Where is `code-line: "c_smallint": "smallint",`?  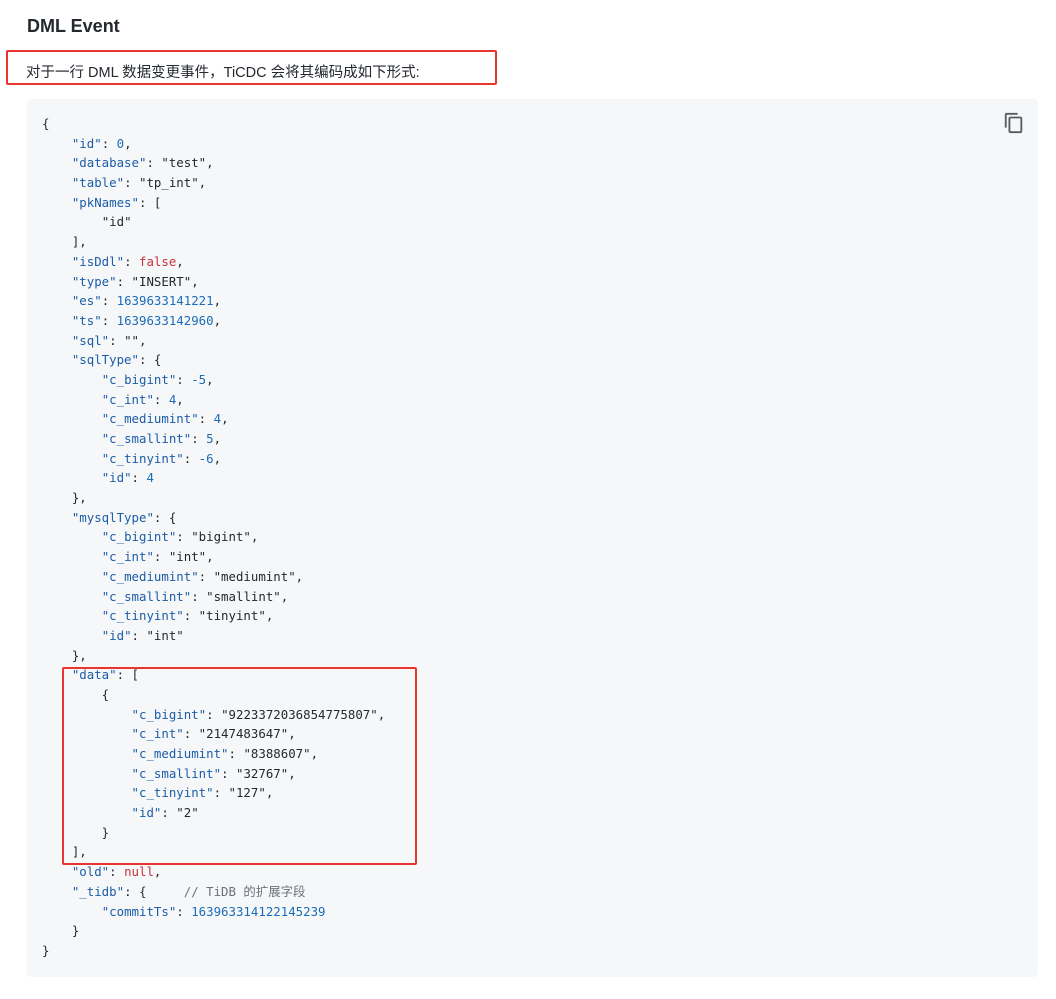
code-line: "c_smallint": "smallint", is located at coordinates (213, 597).